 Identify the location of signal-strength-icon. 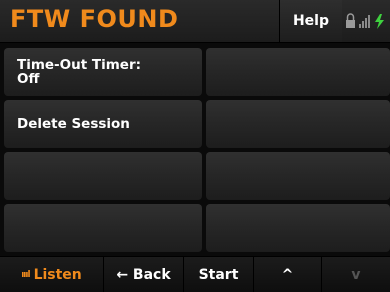
(364, 21).